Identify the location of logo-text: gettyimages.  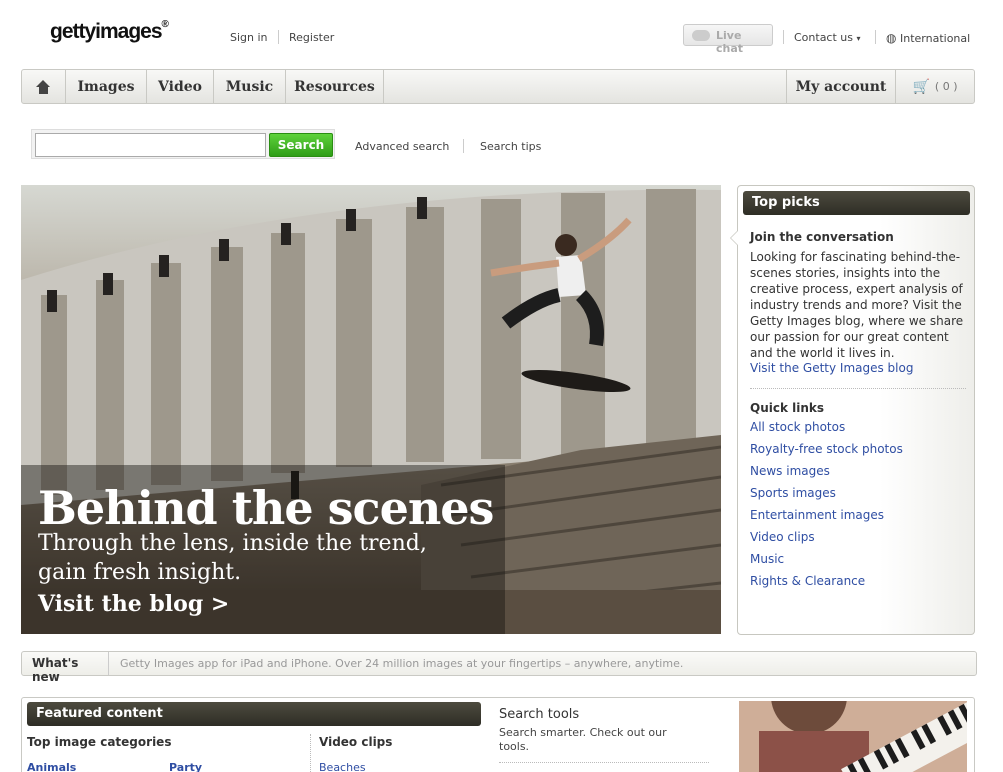
(106, 31).